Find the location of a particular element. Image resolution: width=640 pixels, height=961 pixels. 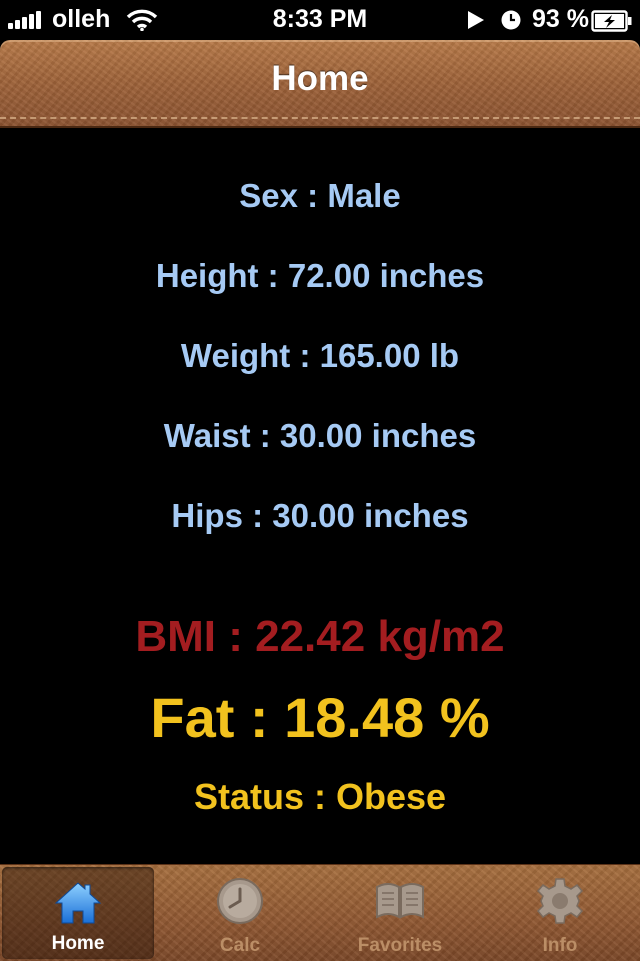

book-icon is located at coordinates (400, 901).